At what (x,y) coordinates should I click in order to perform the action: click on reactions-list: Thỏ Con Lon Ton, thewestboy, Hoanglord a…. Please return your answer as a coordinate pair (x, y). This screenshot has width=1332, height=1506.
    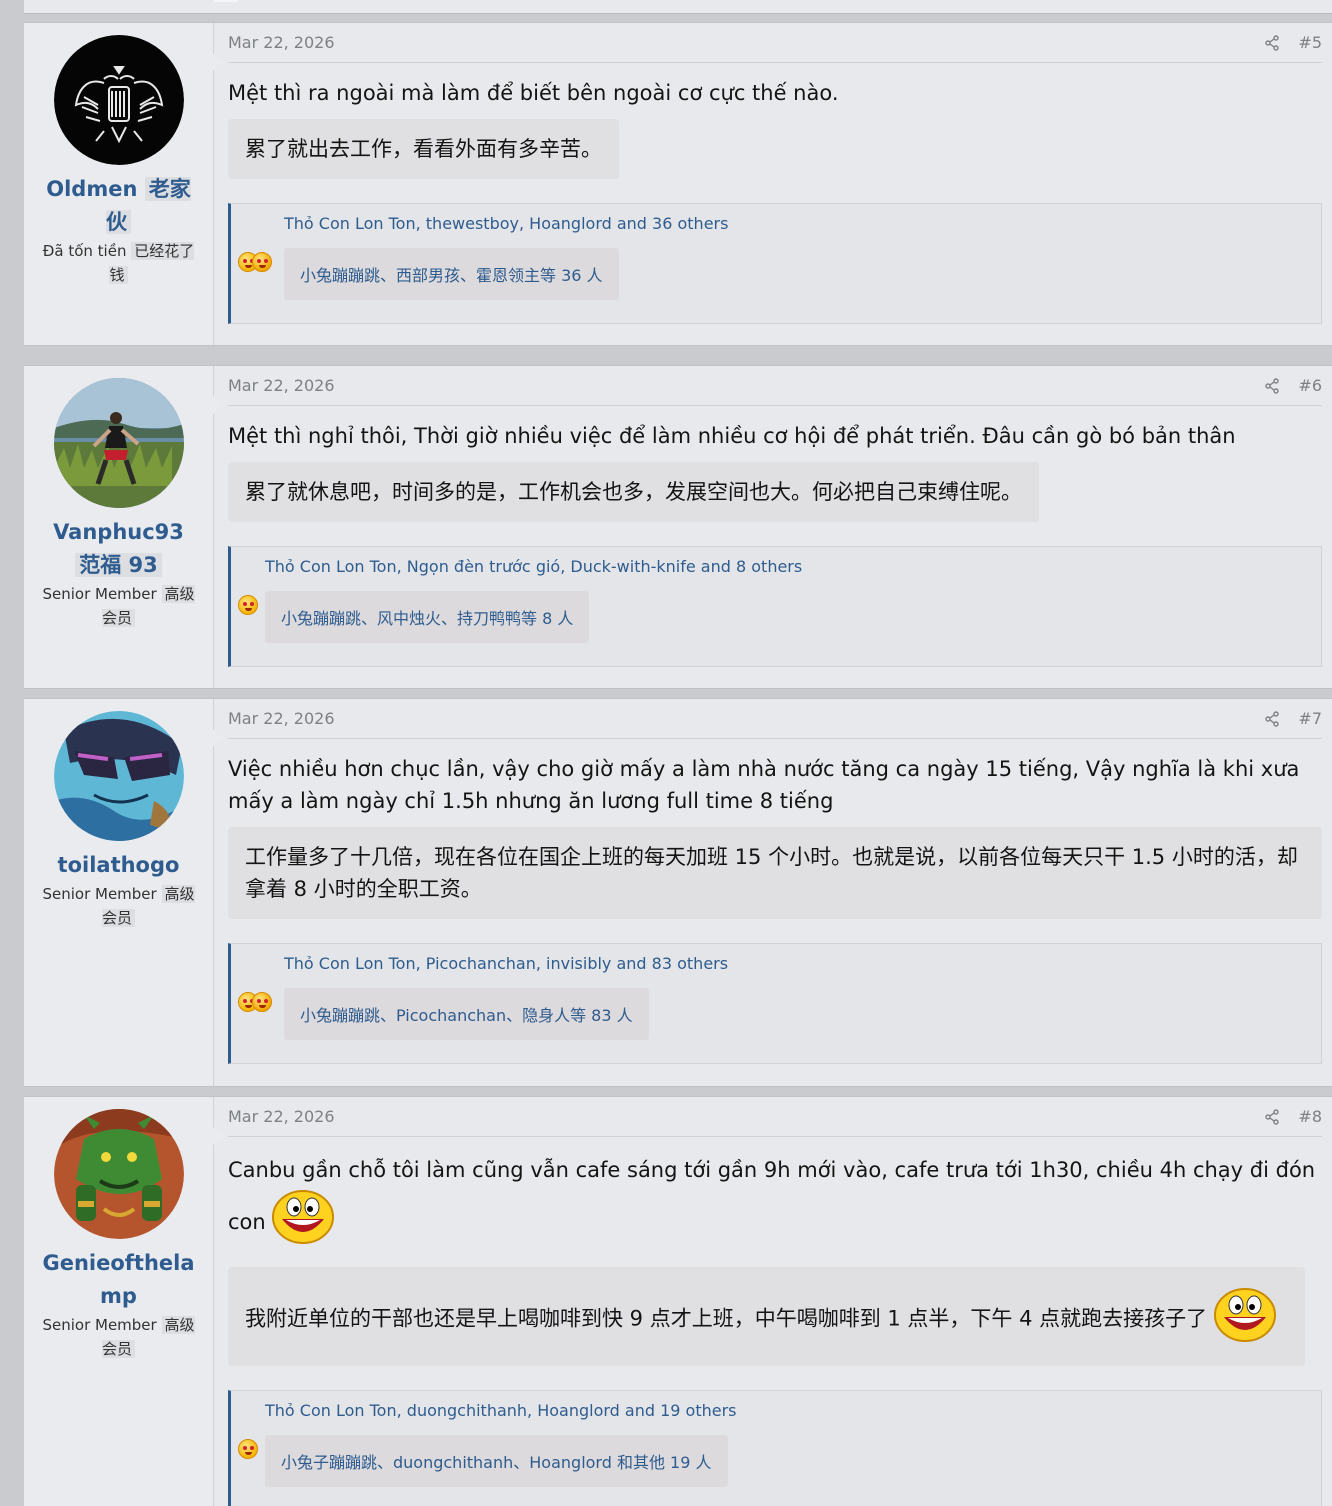
    Looking at the image, I should click on (802, 224).